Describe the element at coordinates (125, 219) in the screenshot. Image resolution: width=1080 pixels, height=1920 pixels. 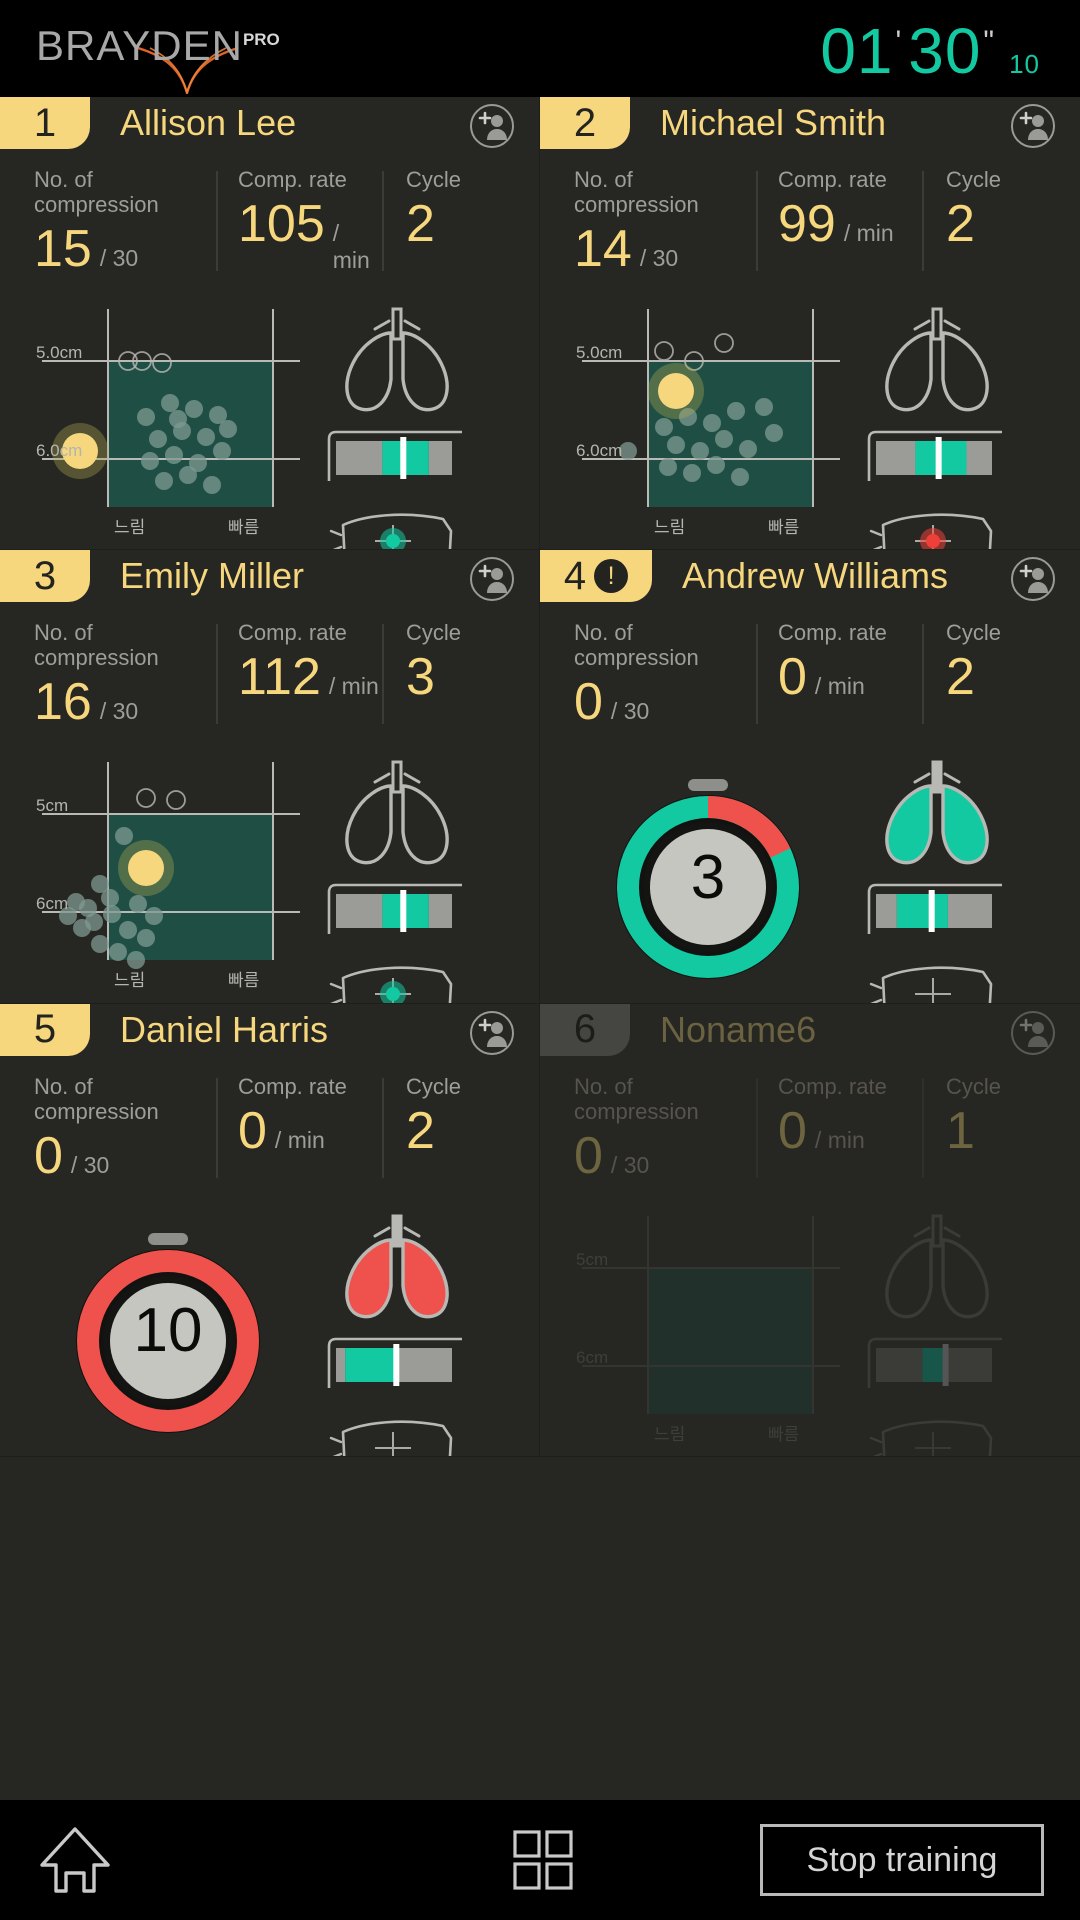
I see `metric-compressions: No. of compression 15 / 30` at that location.